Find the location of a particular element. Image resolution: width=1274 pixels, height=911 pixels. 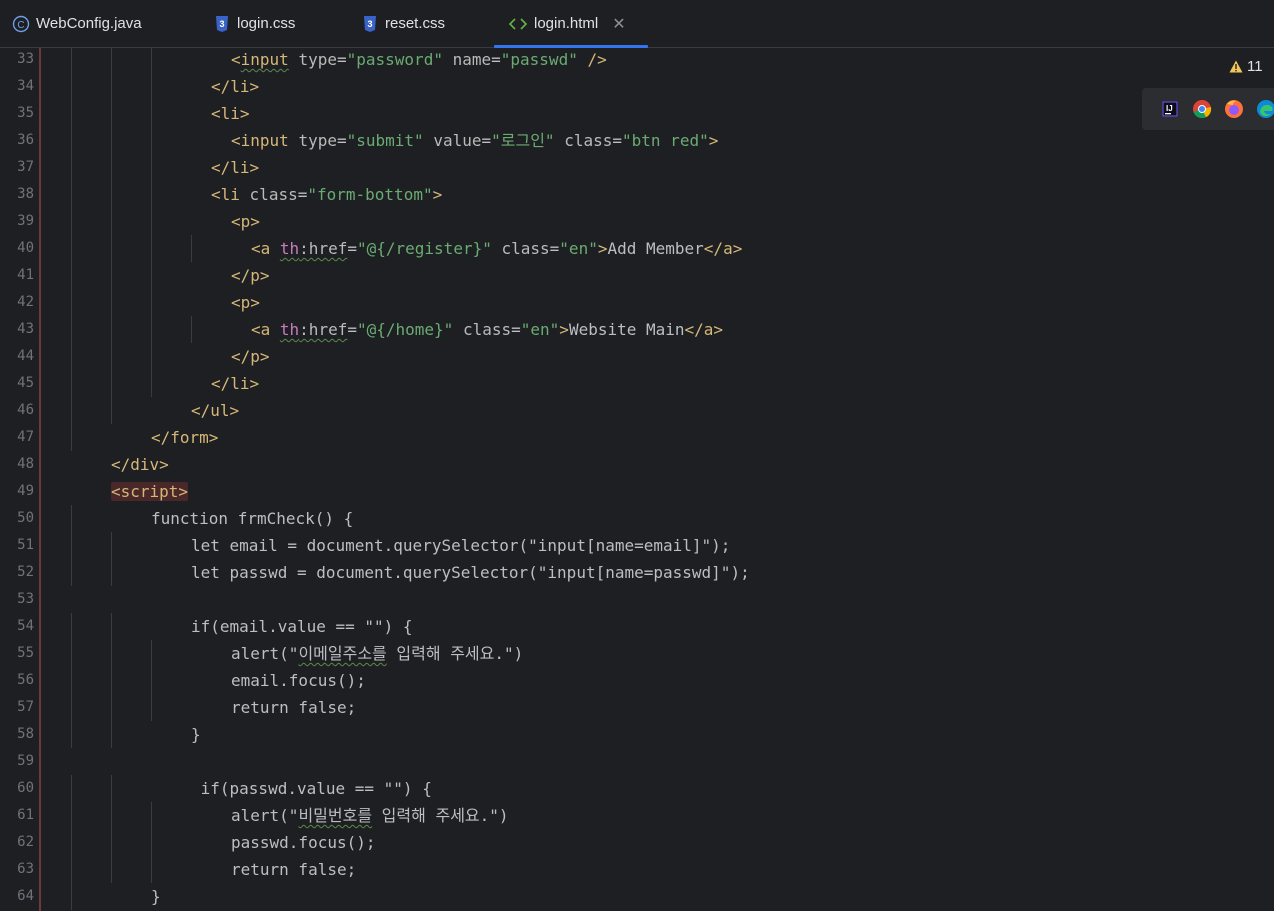

code-line: 47 </form> is located at coordinates (637, 437).